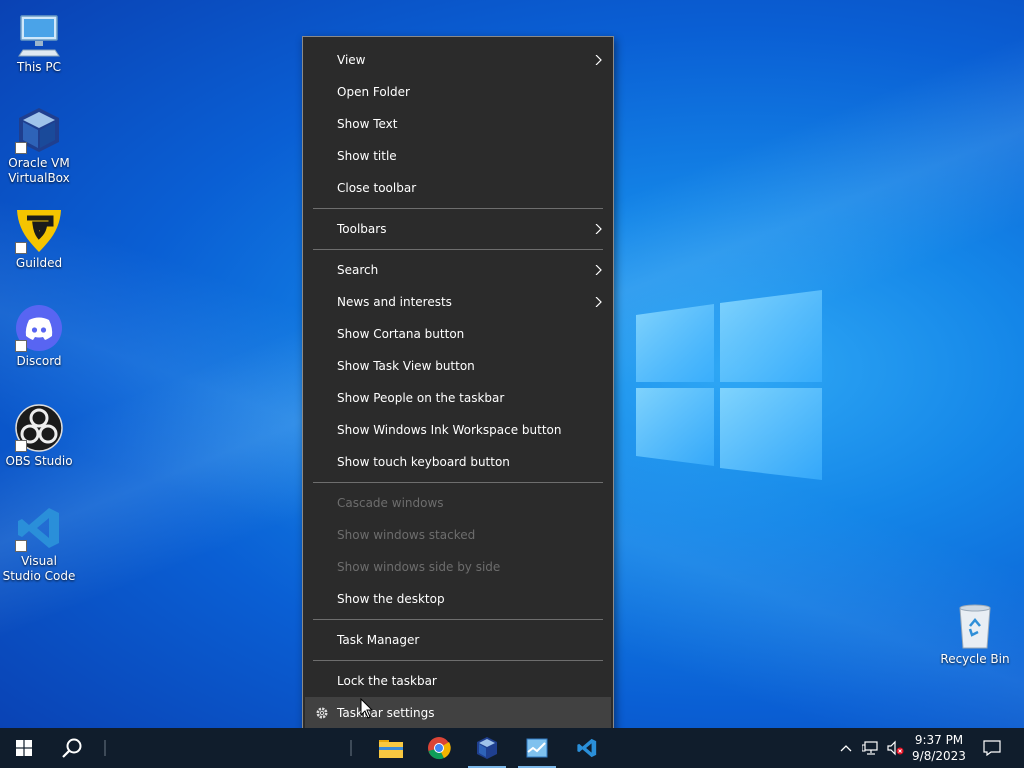 The width and height of the screenshot is (1024, 768). Describe the element at coordinates (458, 188) in the screenshot. I see `menu-item-close-toolbar: Close toolbar` at that location.